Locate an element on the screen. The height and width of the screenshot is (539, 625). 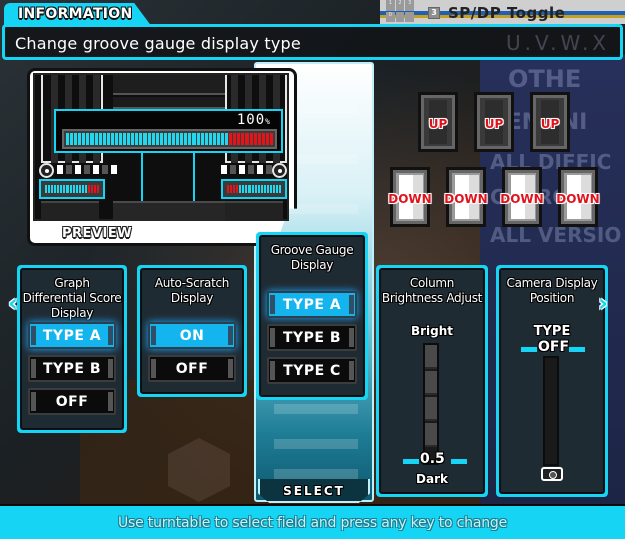
groove-gauge-preview: 100% is located at coordinates (168, 131).